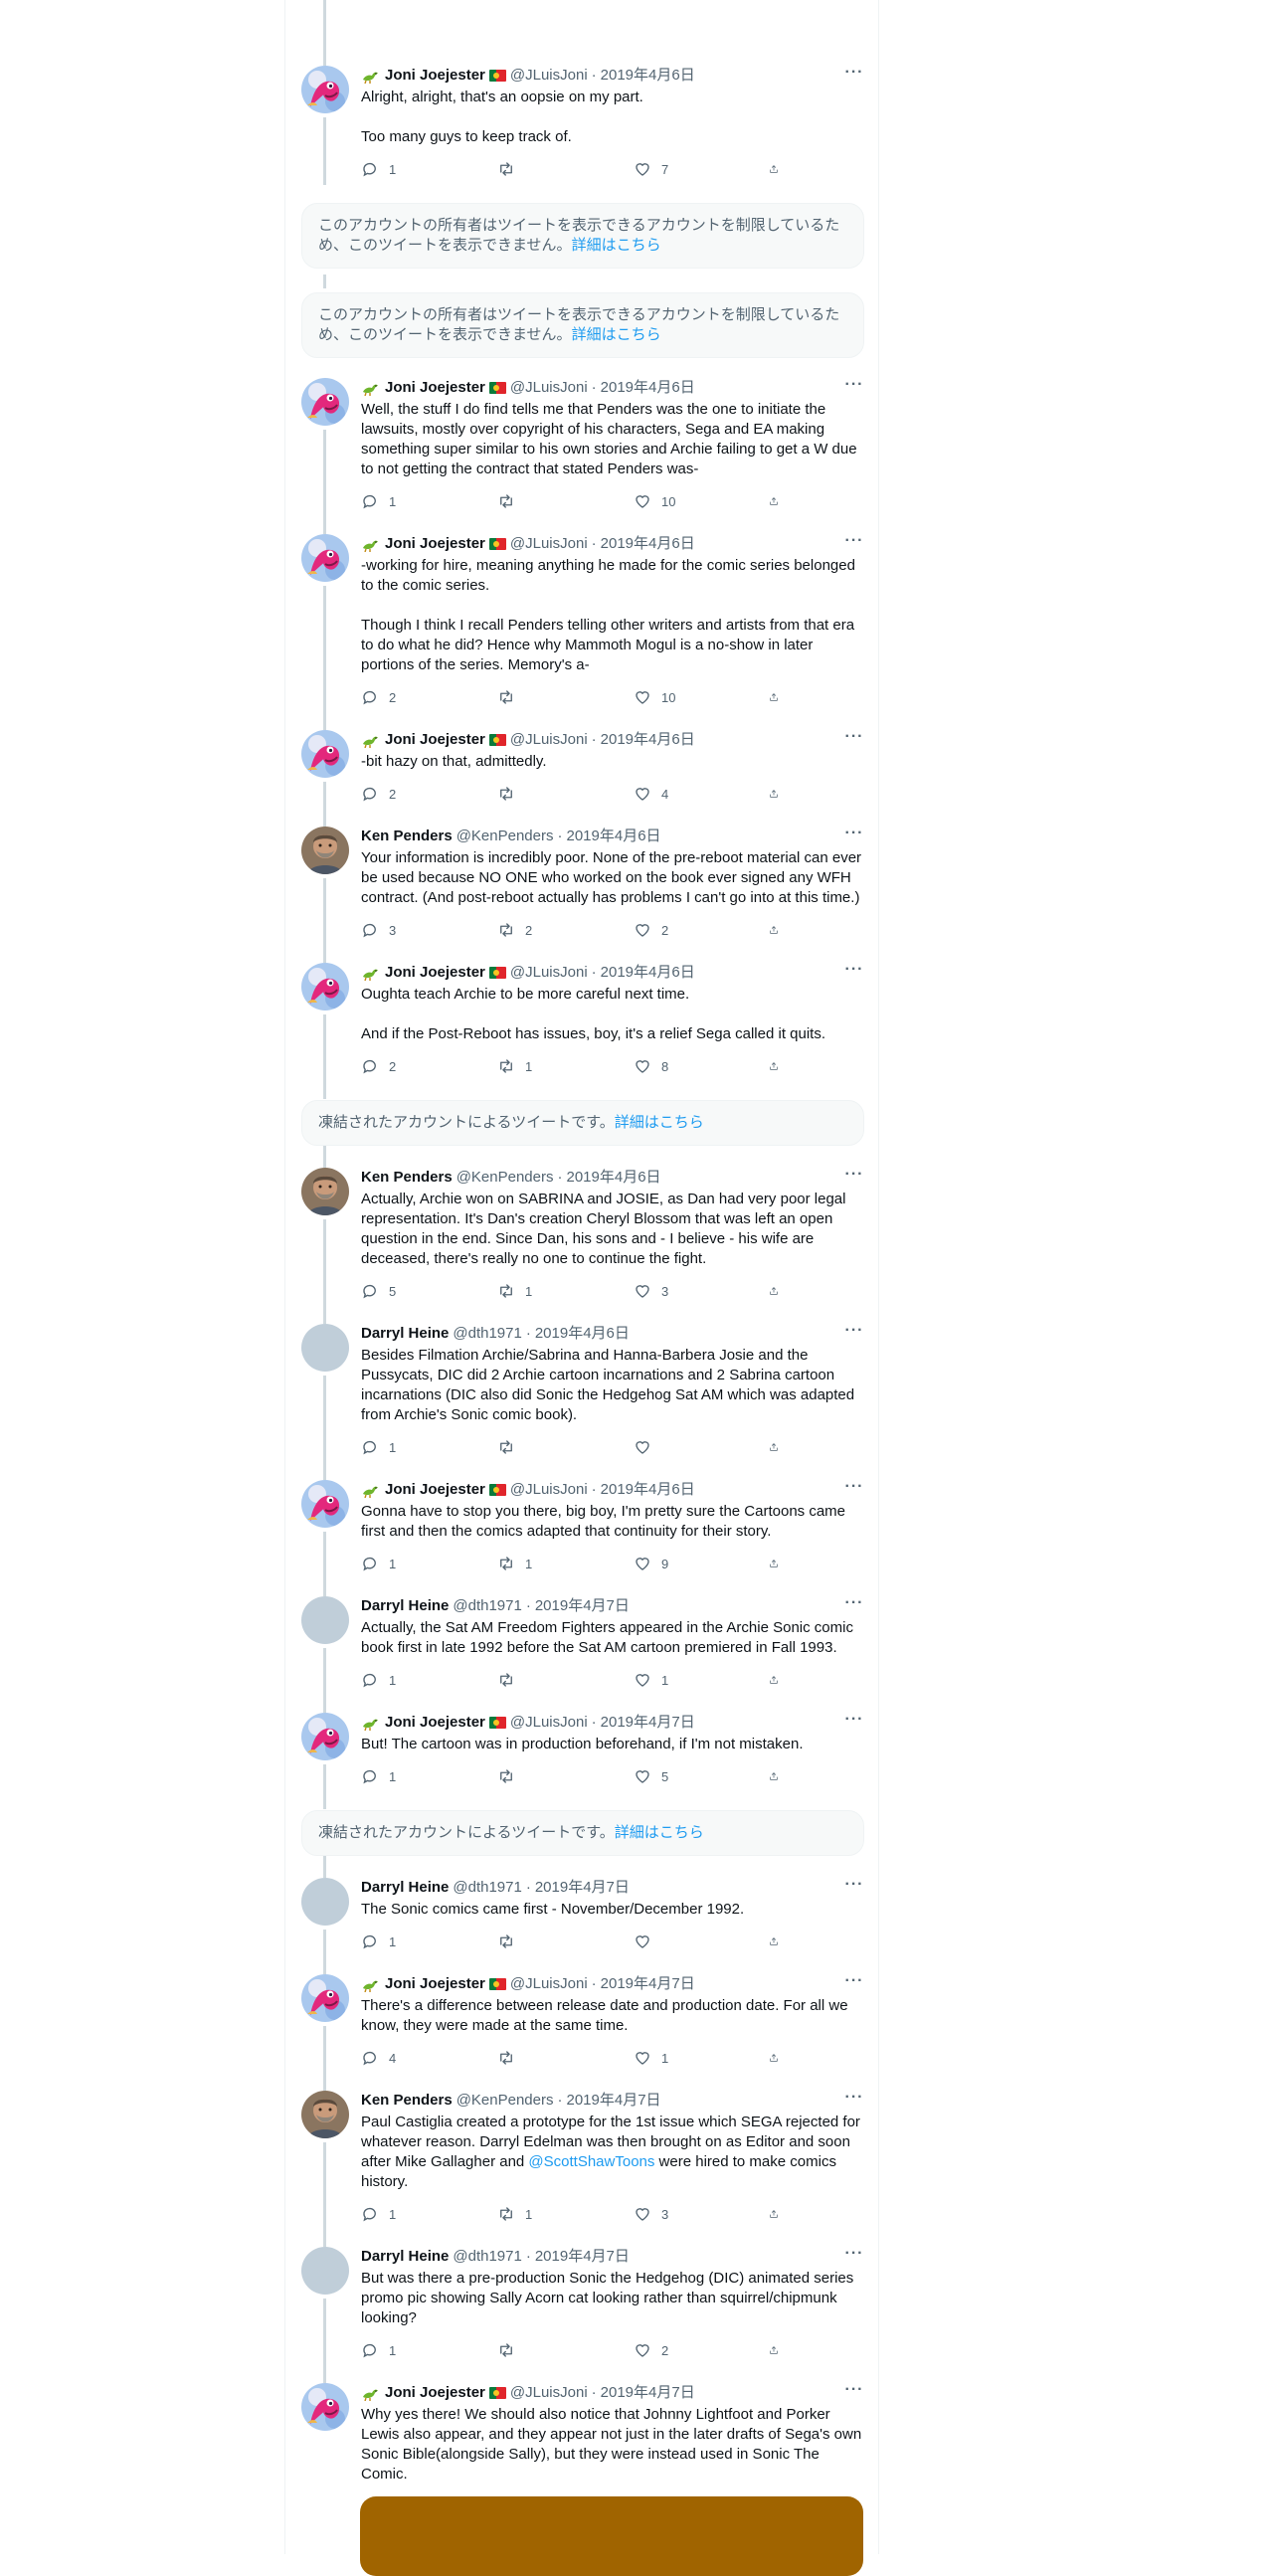 The height and width of the screenshot is (2576, 1277). What do you see at coordinates (701, 169) in the screenshot?
I see `like-button: 7` at bounding box center [701, 169].